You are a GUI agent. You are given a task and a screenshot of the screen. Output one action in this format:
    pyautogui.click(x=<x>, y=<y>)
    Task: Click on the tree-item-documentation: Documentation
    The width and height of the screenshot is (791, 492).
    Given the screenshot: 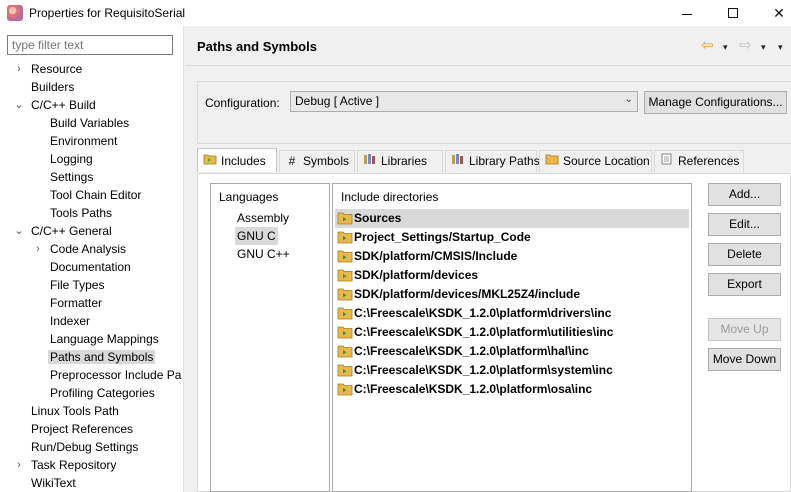 What is the action you would take?
    pyautogui.click(x=90, y=267)
    